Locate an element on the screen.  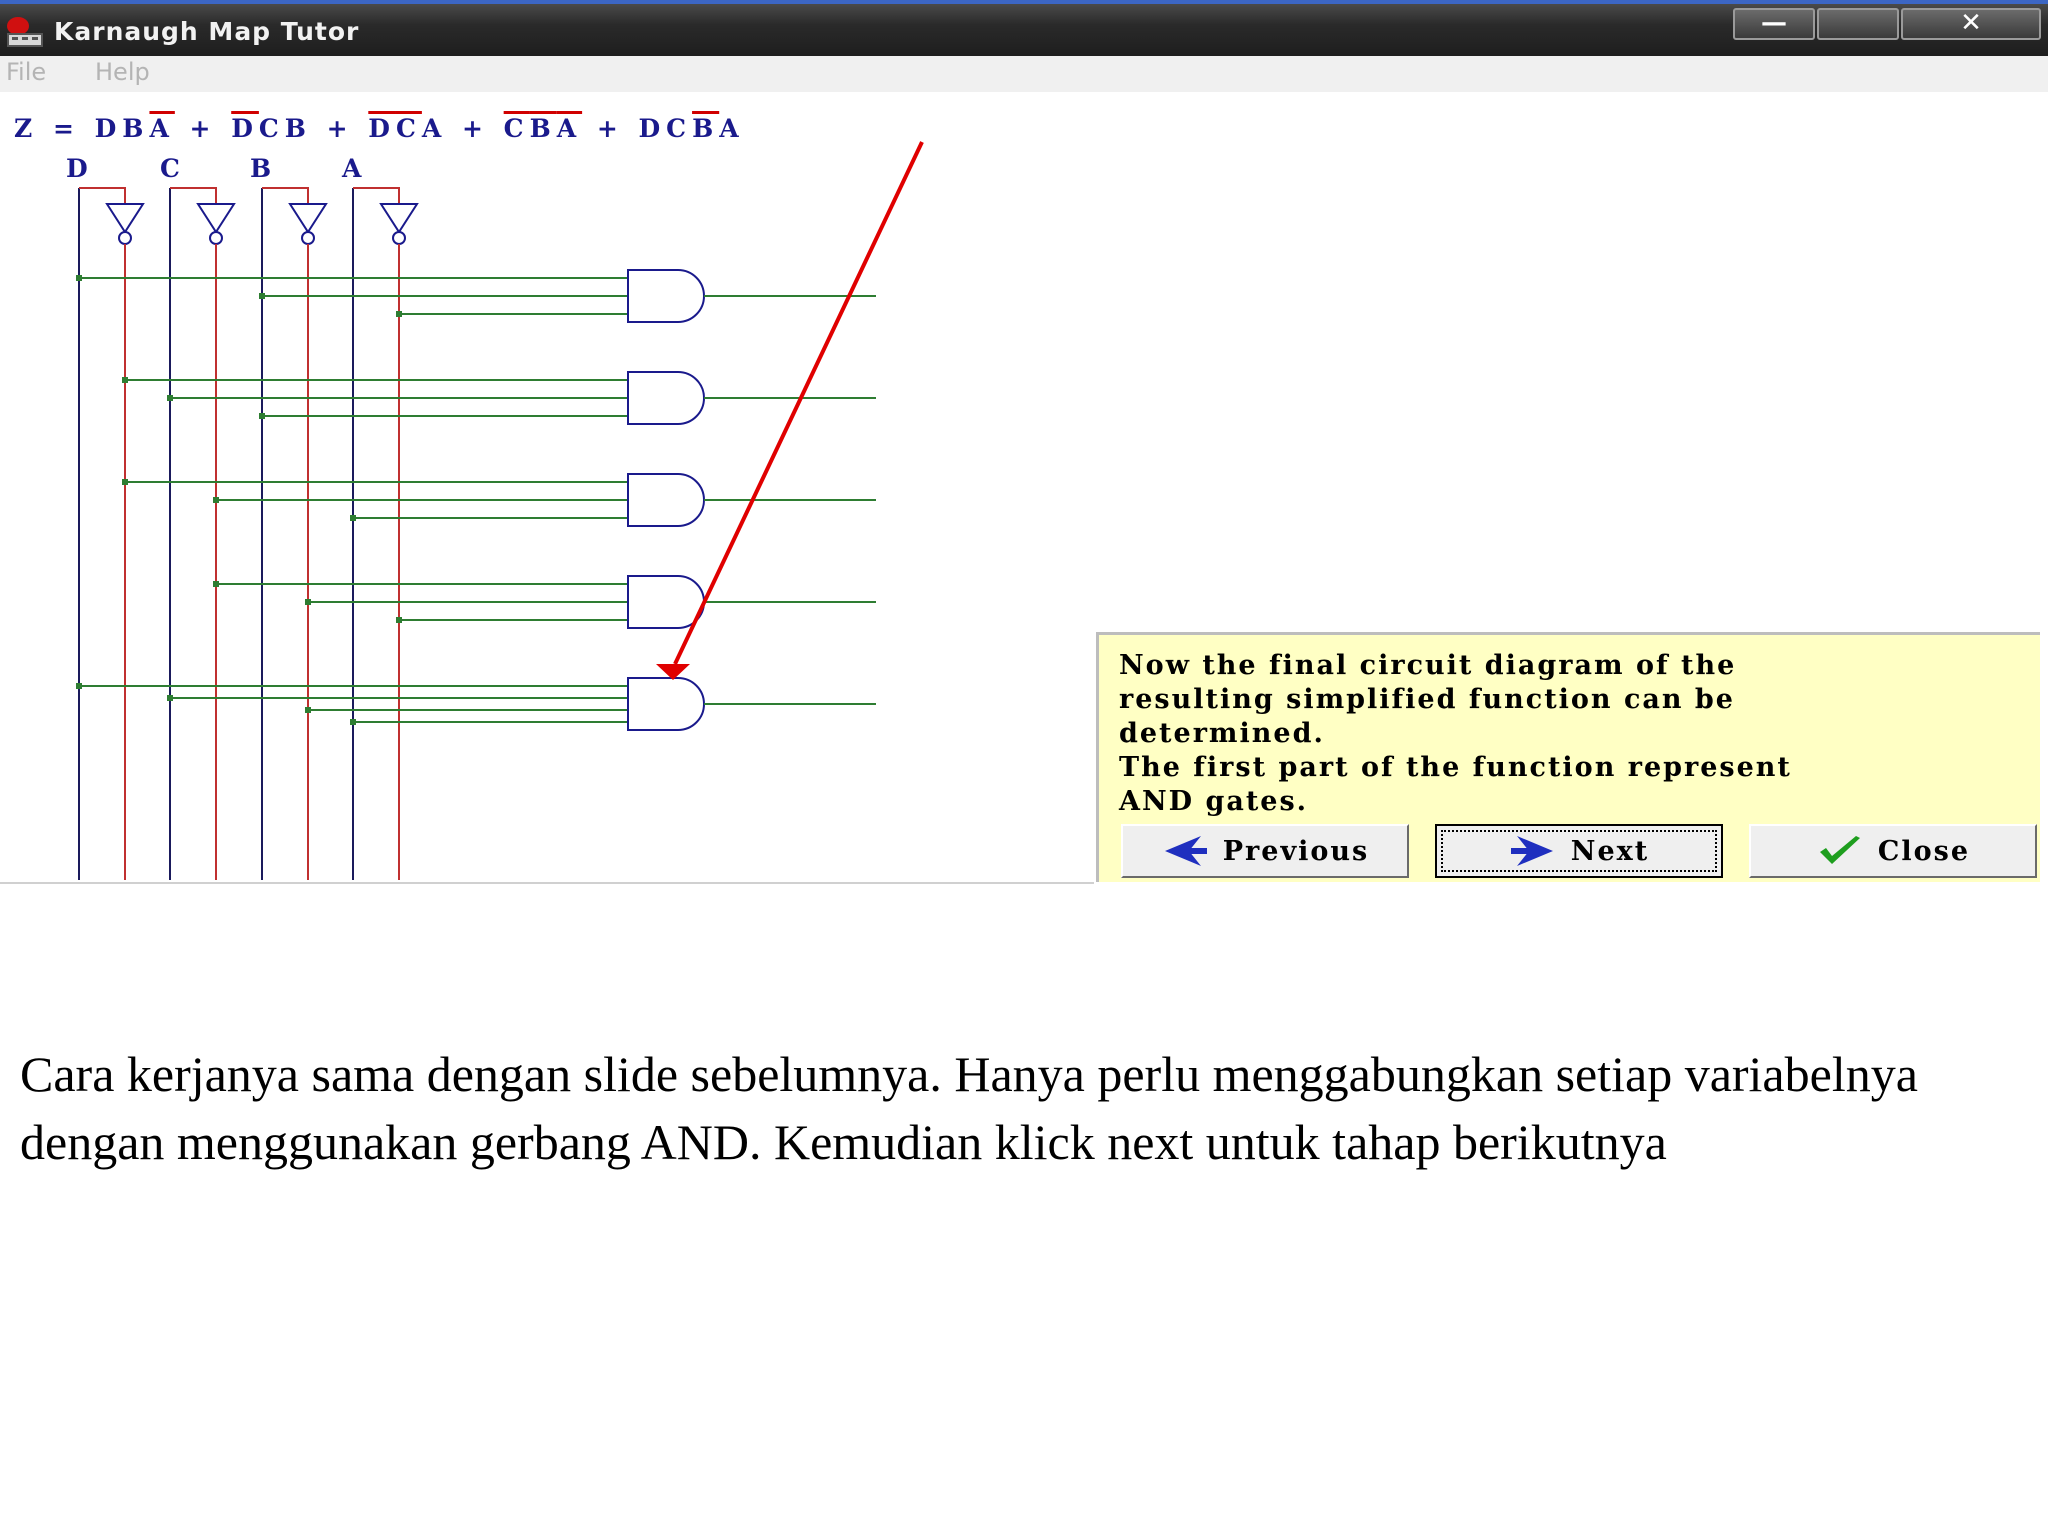
minimize-icon: — is located at coordinates (1774, 23).